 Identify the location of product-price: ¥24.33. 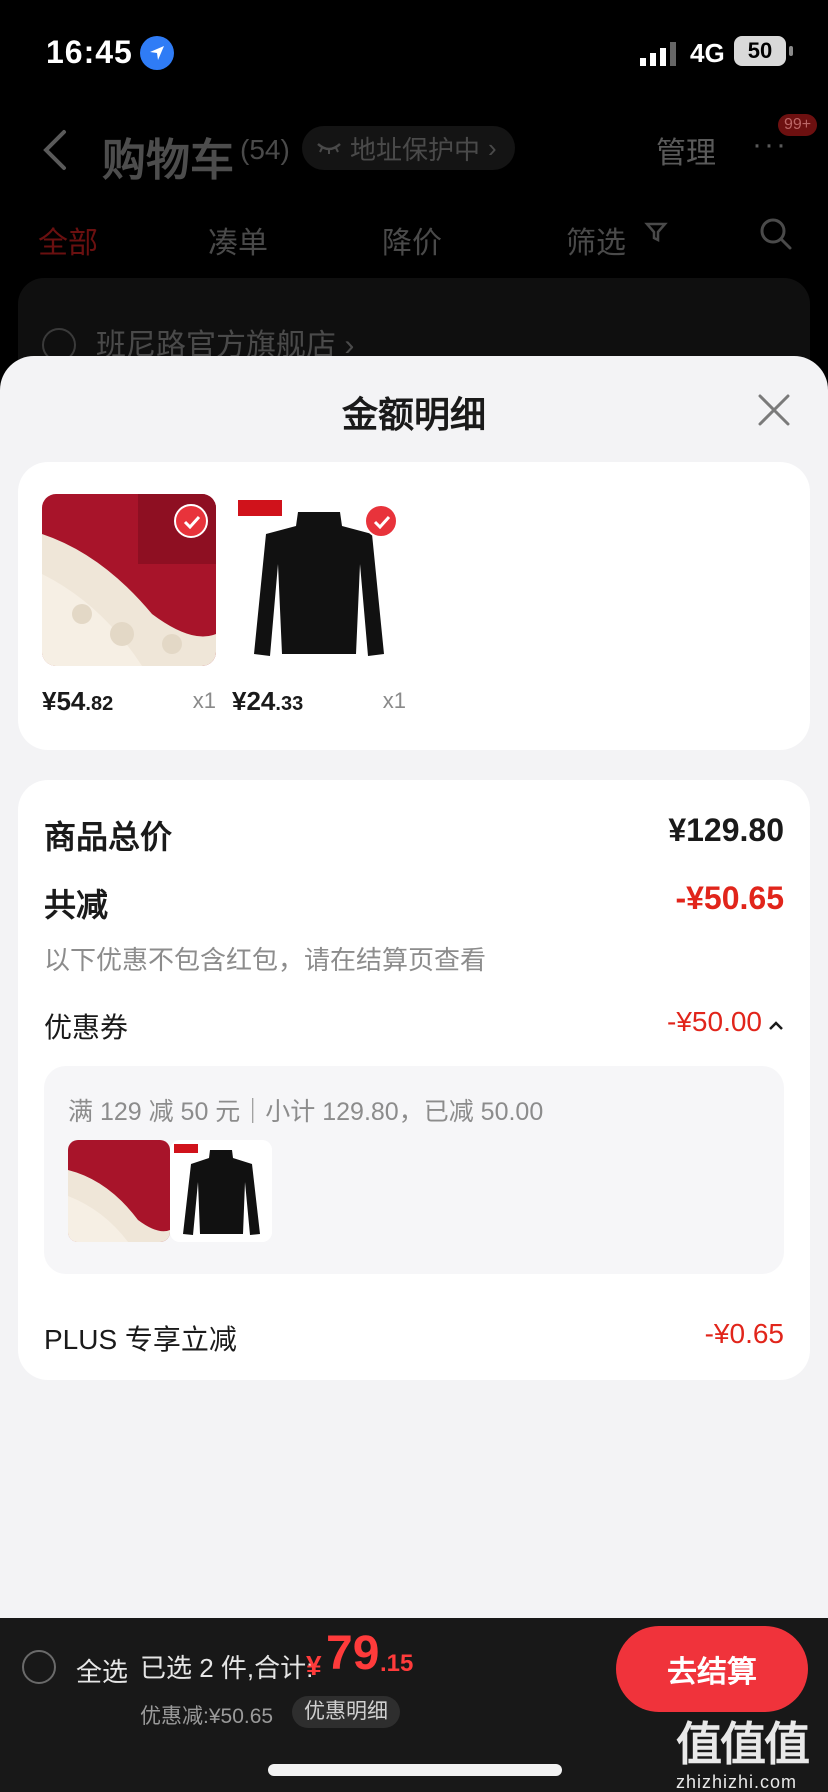
(268, 701).